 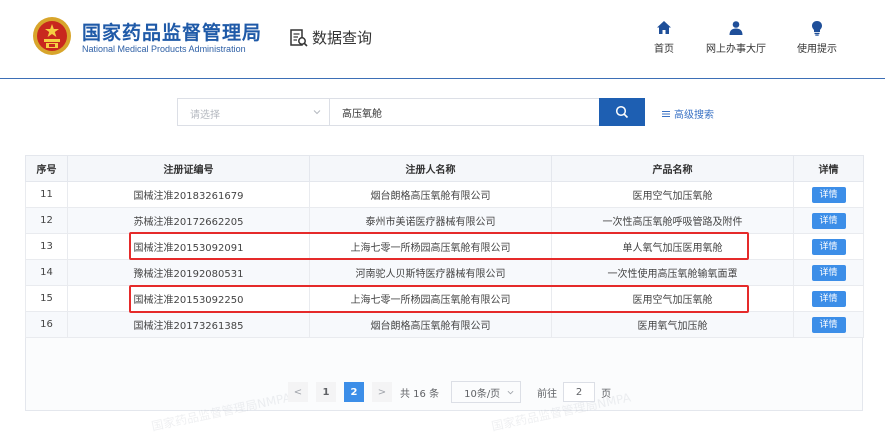 I want to click on page-button-2: 2, so click(x=354, y=392).